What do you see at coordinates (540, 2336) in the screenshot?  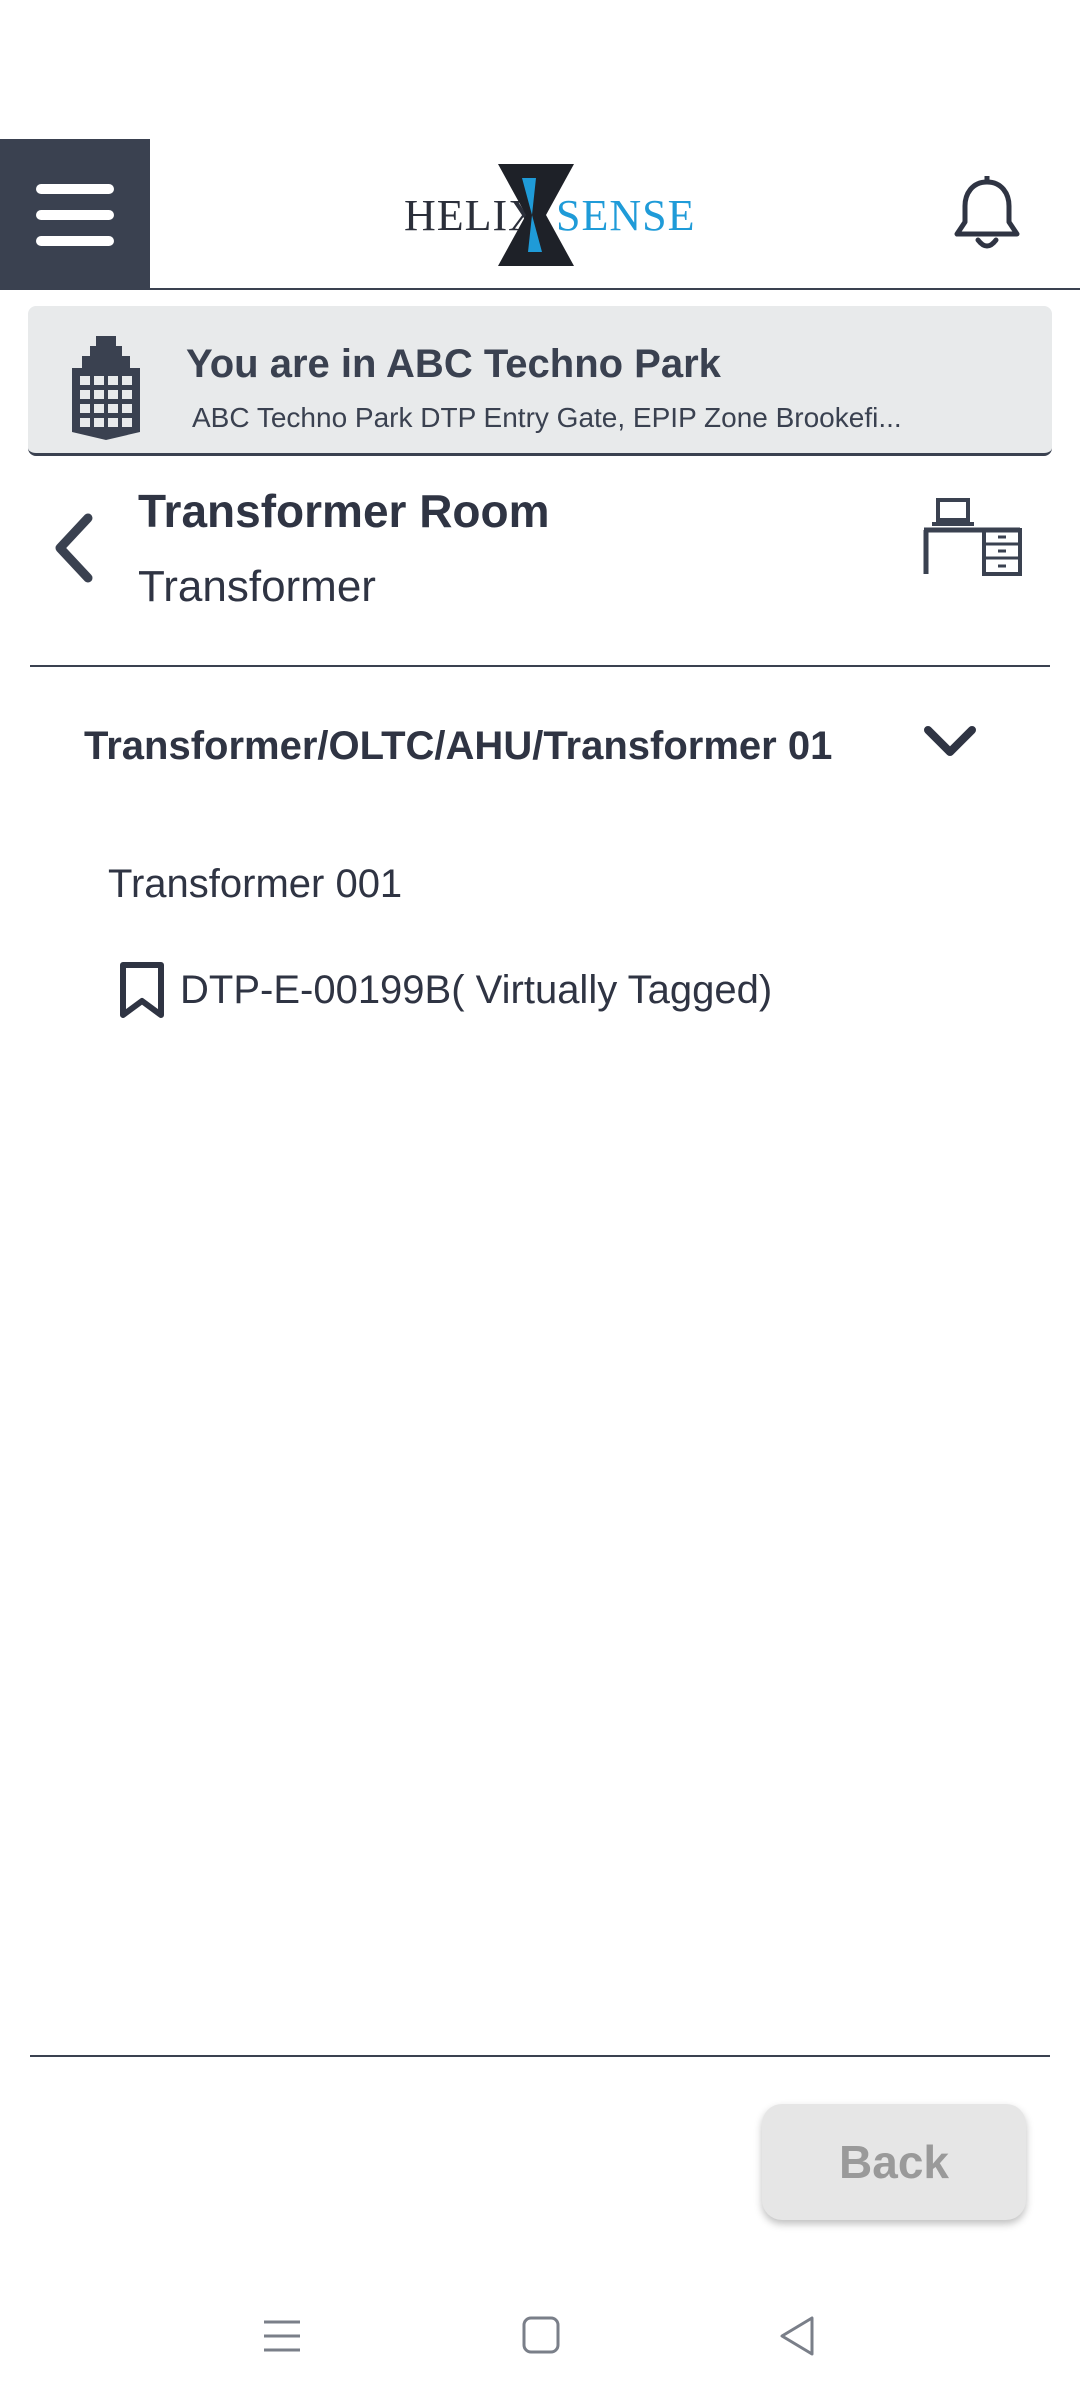 I see `home-icon` at bounding box center [540, 2336].